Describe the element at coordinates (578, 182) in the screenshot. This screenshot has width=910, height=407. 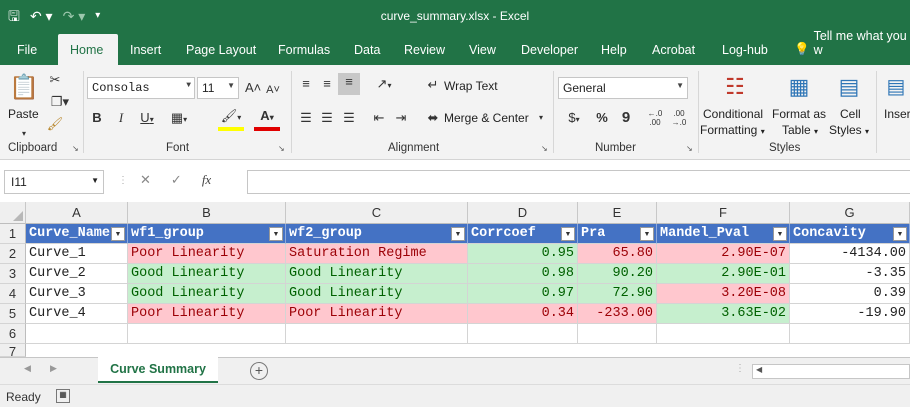
I see `formula-input` at that location.